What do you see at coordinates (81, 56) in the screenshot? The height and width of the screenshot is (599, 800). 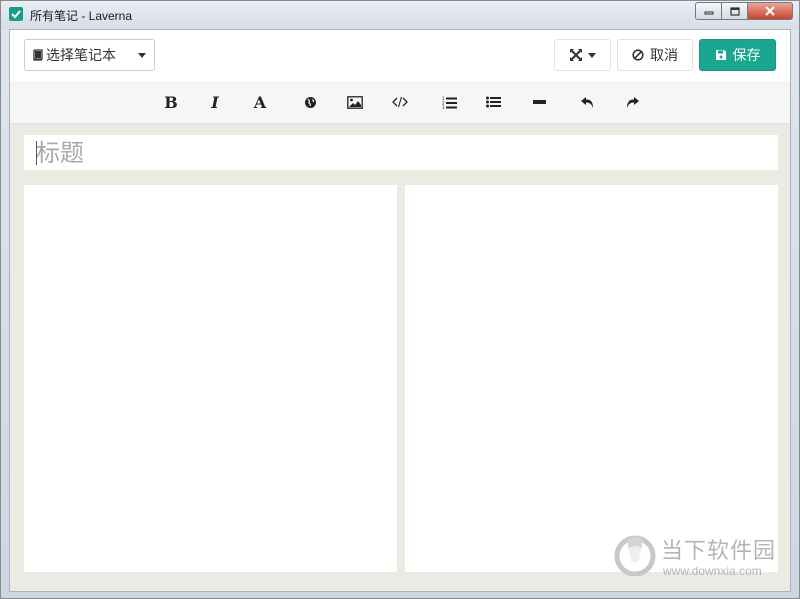 I see `notebook-select-label: 选择笔记本` at bounding box center [81, 56].